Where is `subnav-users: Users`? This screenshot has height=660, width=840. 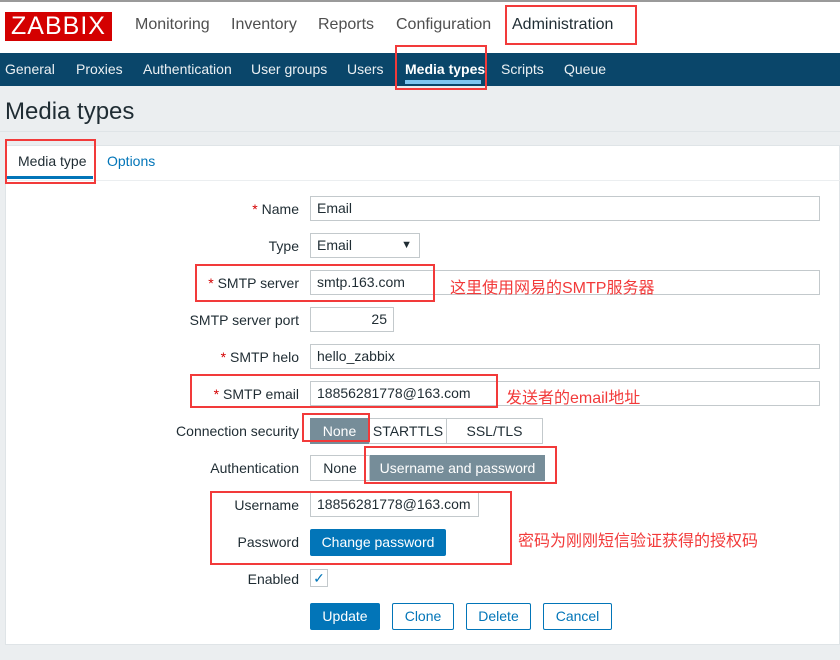 subnav-users: Users is located at coordinates (365, 69).